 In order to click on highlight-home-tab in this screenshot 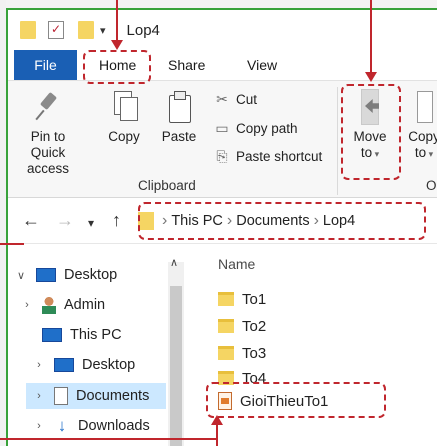, I will do `click(117, 67)`.